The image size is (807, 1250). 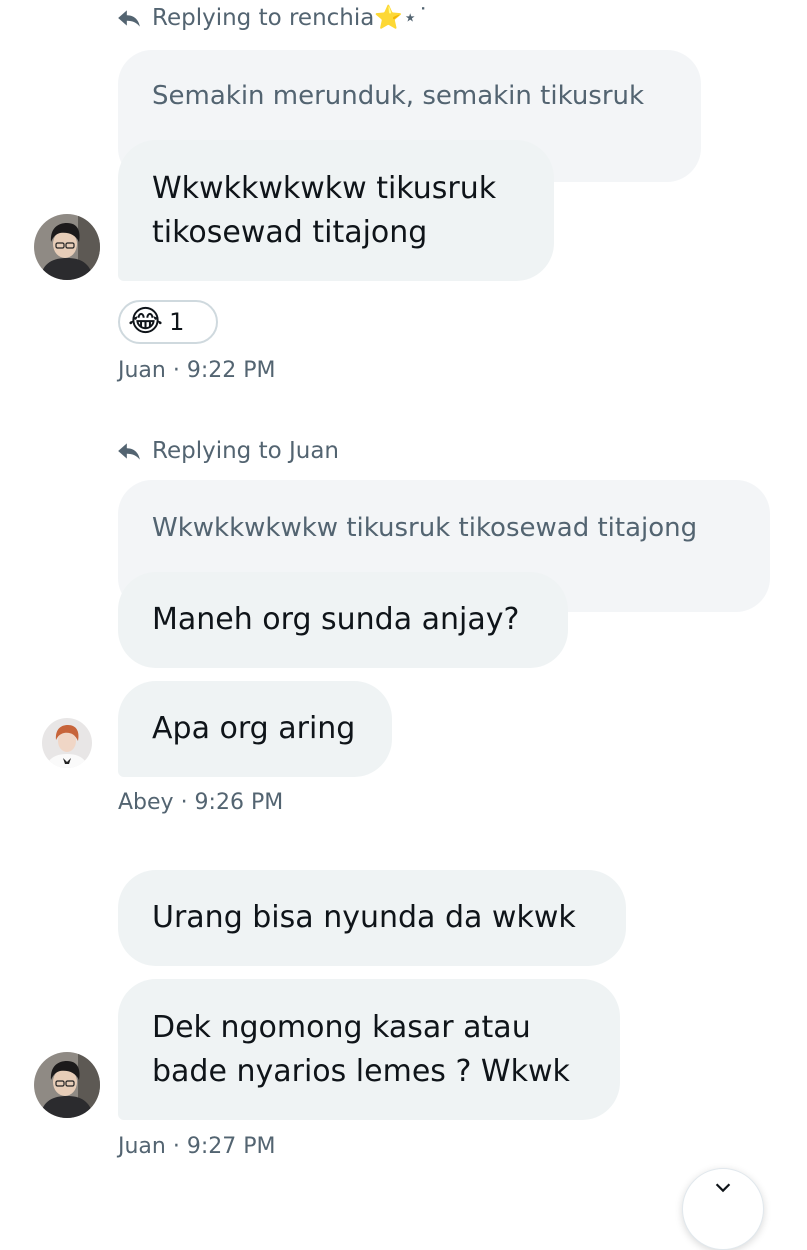 I want to click on message-bubble: Maneh org sunda anjay?, so click(x=343, y=620).